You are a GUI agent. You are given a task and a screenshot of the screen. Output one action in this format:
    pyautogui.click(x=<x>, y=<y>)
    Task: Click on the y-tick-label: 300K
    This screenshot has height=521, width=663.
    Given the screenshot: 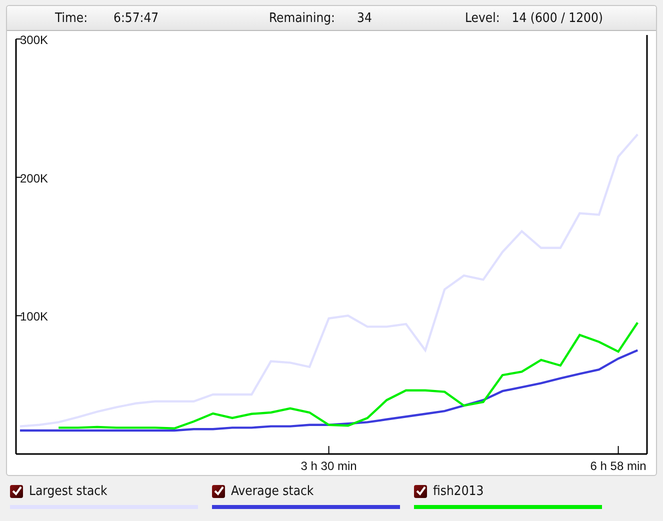 What is the action you would take?
    pyautogui.click(x=34, y=40)
    